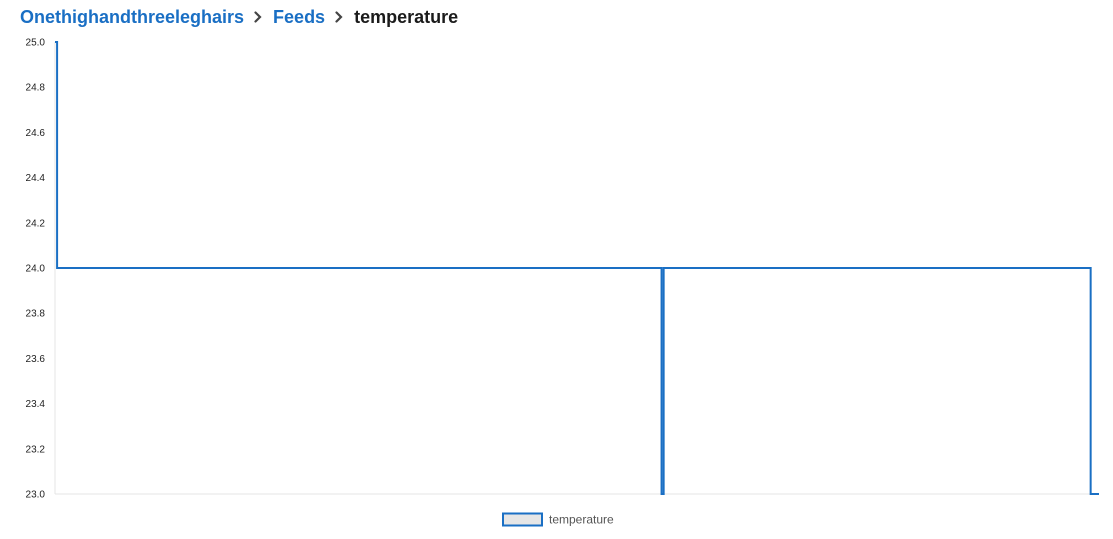 This screenshot has height=539, width=1113. I want to click on y-tick-label: 23.8, so click(36, 314).